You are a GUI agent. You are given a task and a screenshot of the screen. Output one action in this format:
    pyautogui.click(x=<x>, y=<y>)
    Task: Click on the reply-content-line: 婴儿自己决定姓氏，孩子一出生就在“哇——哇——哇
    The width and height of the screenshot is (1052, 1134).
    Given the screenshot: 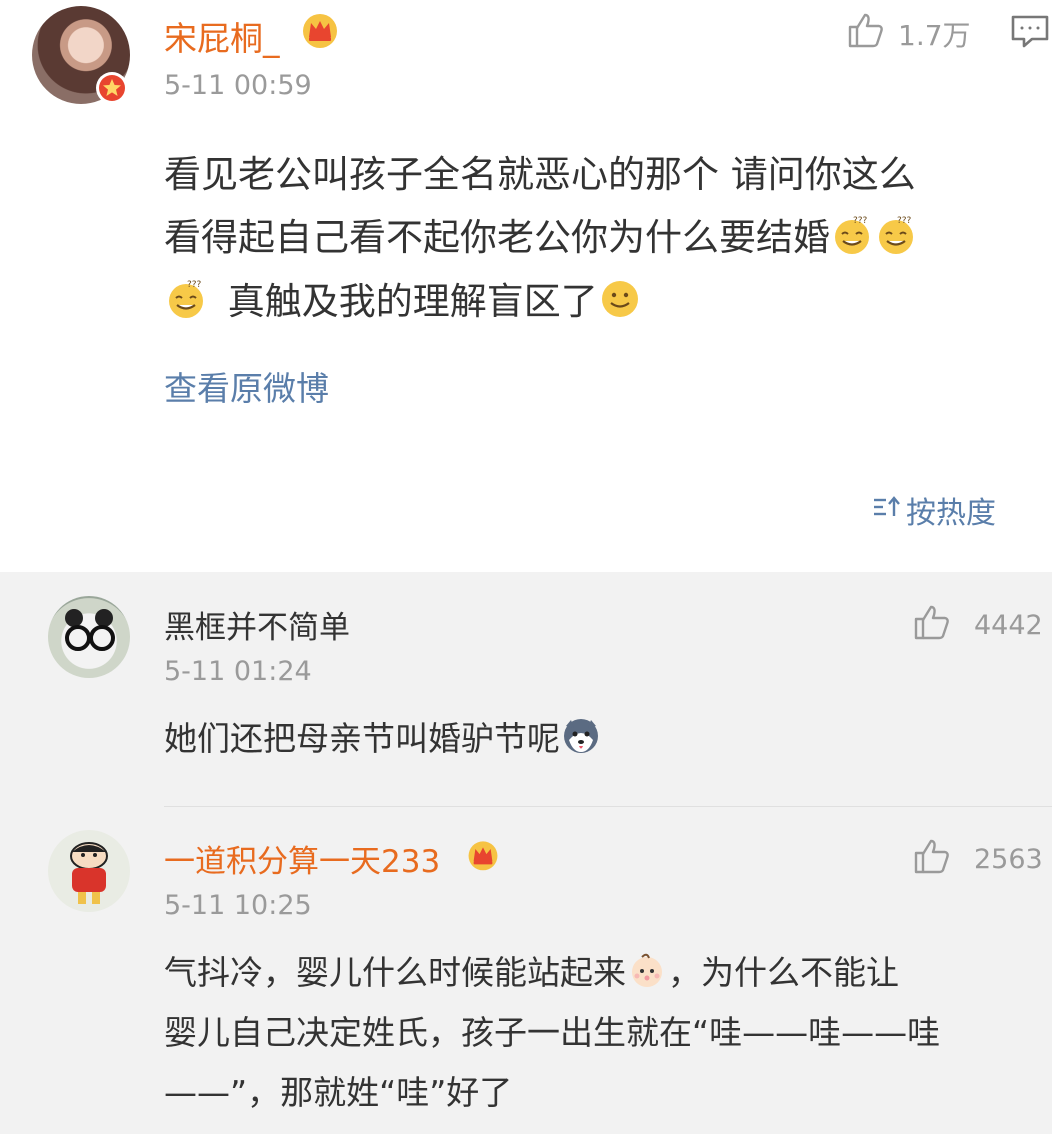 What is the action you would take?
    pyautogui.click(x=552, y=1032)
    